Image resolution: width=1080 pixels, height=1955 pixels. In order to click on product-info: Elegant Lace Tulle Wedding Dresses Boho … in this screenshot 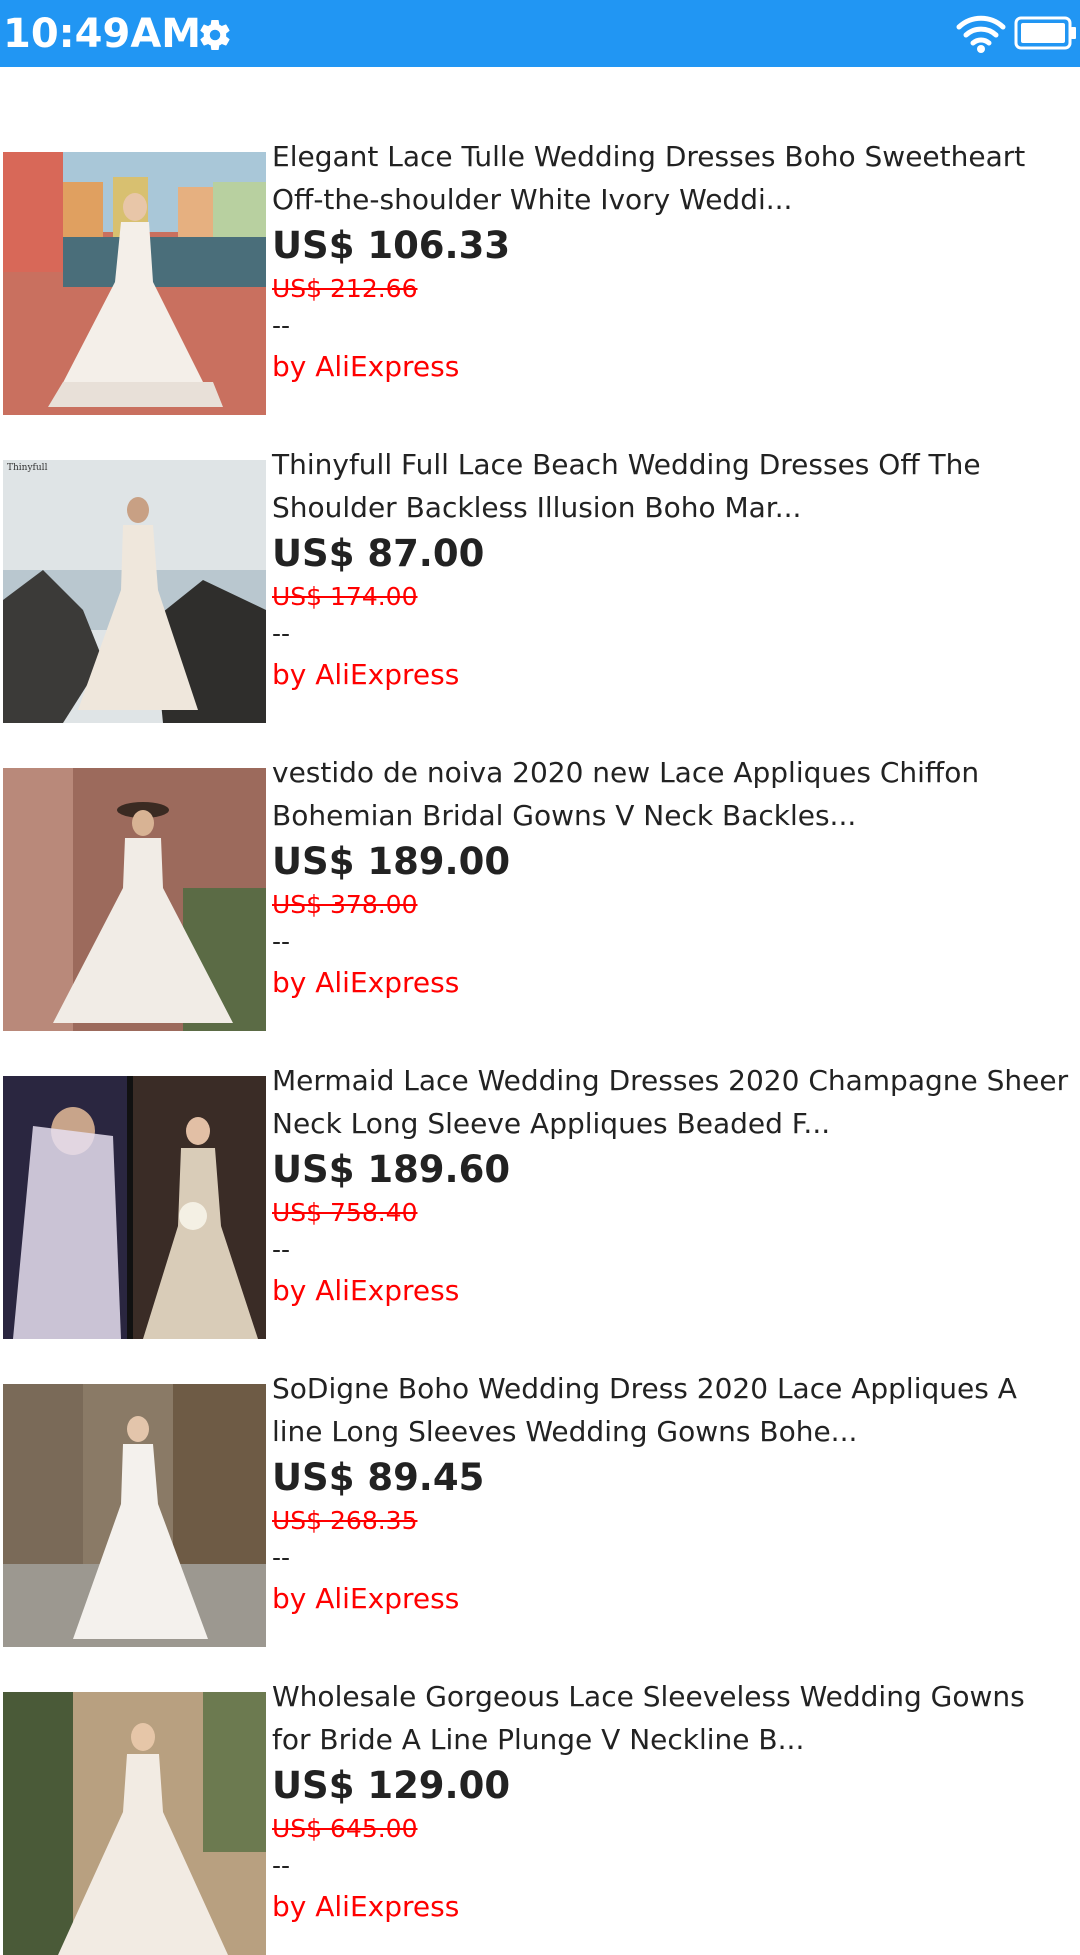, I will do `click(672, 262)`.